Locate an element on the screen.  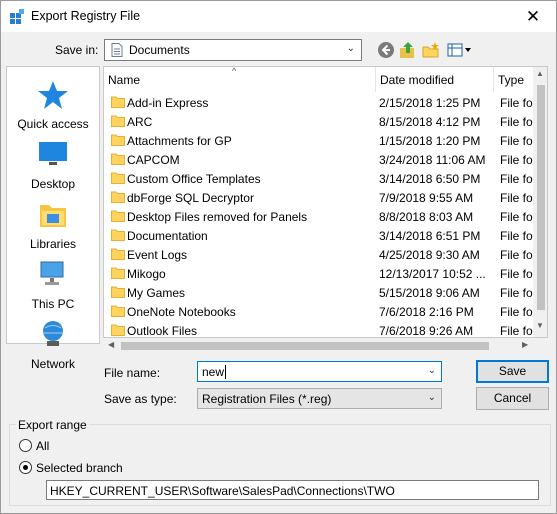
save-button: Save is located at coordinates (512, 371).